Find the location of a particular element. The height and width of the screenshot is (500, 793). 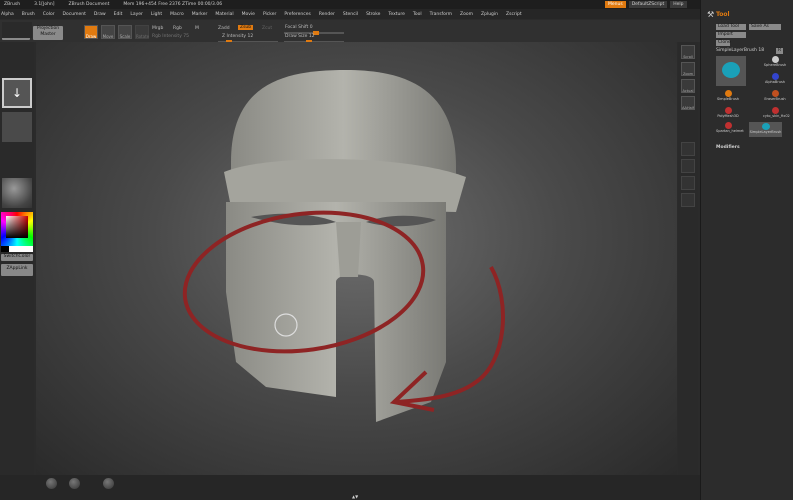

app-version: 3.1[John] is located at coordinates (44, 4).